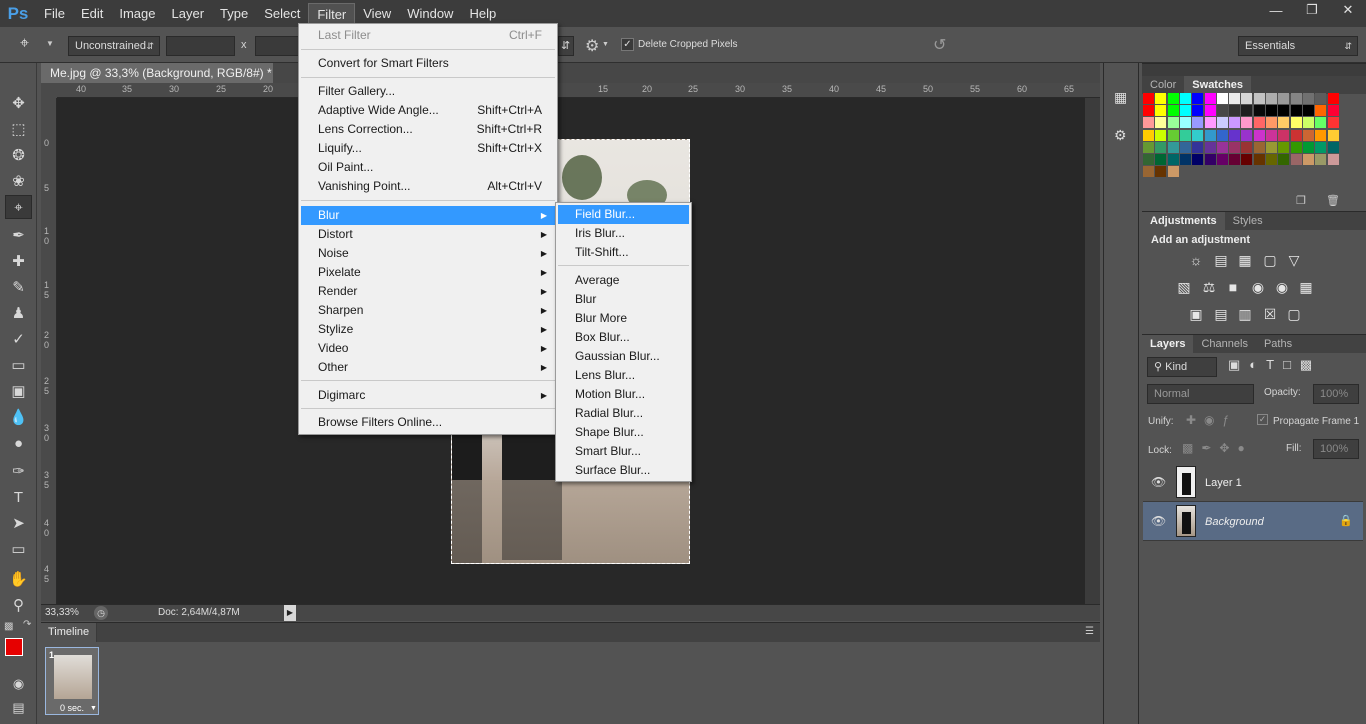 This screenshot has width=1366, height=724. Describe the element at coordinates (72, 708) in the screenshot. I see `frame-delay: 0 sec.` at that location.